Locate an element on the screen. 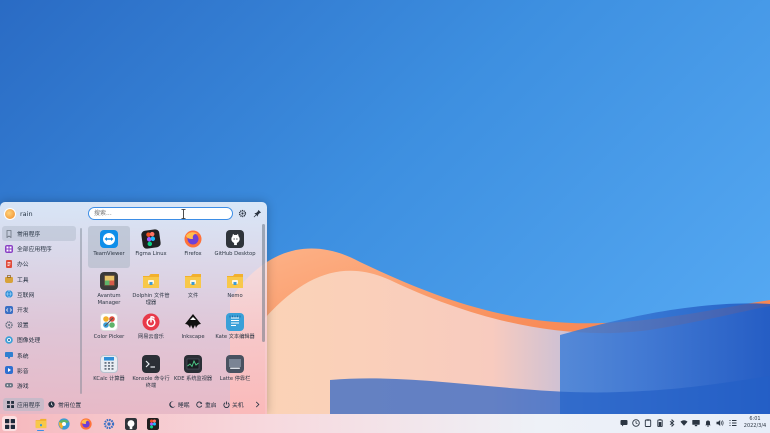 This screenshot has width=770, height=433. tray-volume is located at coordinates (719, 422).